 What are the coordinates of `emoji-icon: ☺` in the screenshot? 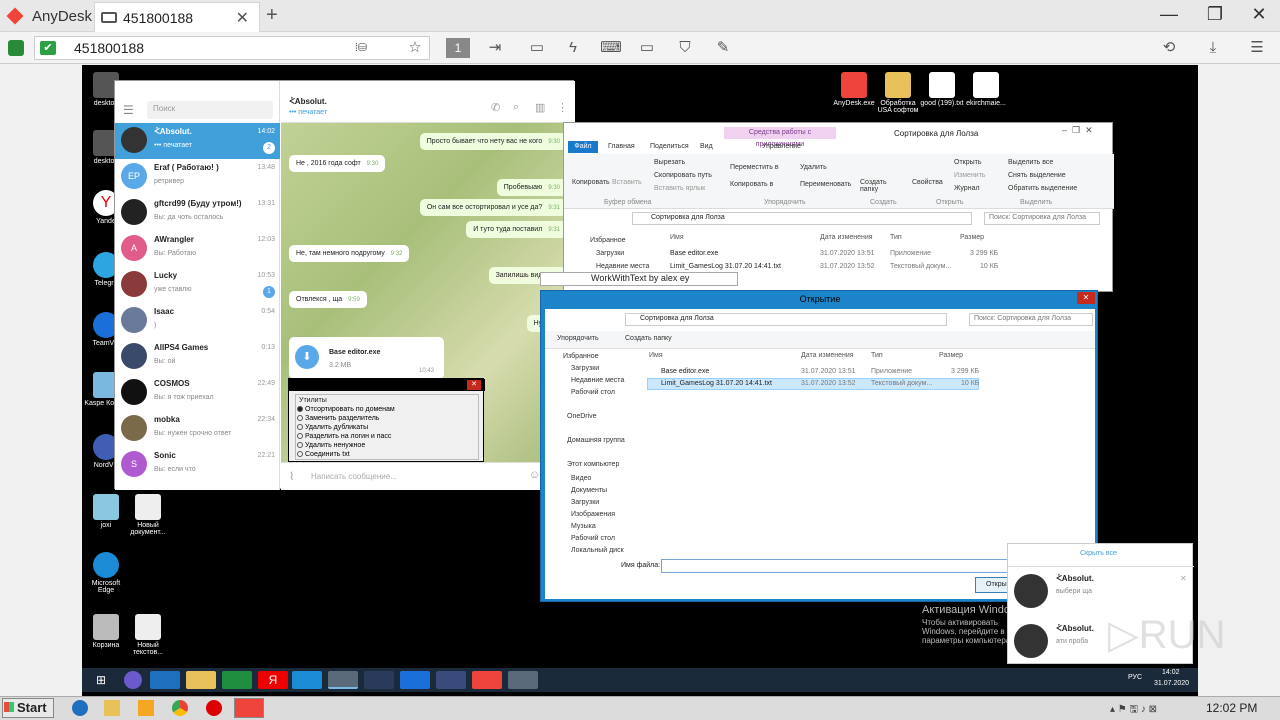 It's located at (534, 475).